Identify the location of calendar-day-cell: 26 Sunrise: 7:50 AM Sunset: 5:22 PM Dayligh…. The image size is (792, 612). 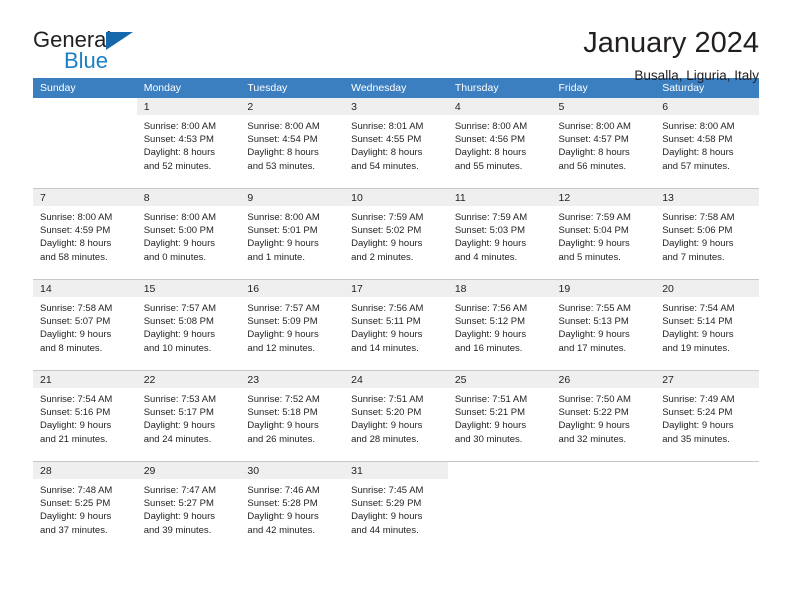
(603, 416).